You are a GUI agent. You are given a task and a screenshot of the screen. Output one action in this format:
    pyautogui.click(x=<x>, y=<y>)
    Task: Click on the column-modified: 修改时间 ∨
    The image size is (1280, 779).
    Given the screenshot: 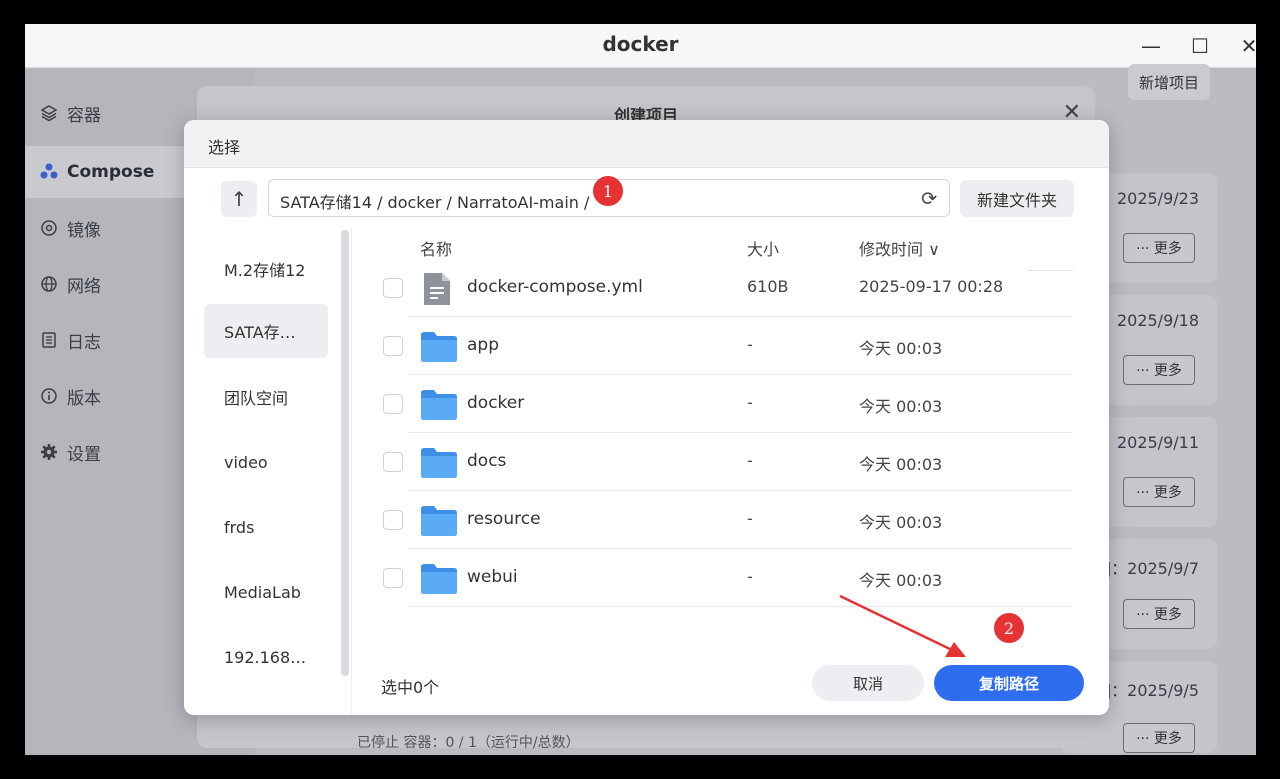 What is the action you would take?
    pyautogui.click(x=899, y=248)
    